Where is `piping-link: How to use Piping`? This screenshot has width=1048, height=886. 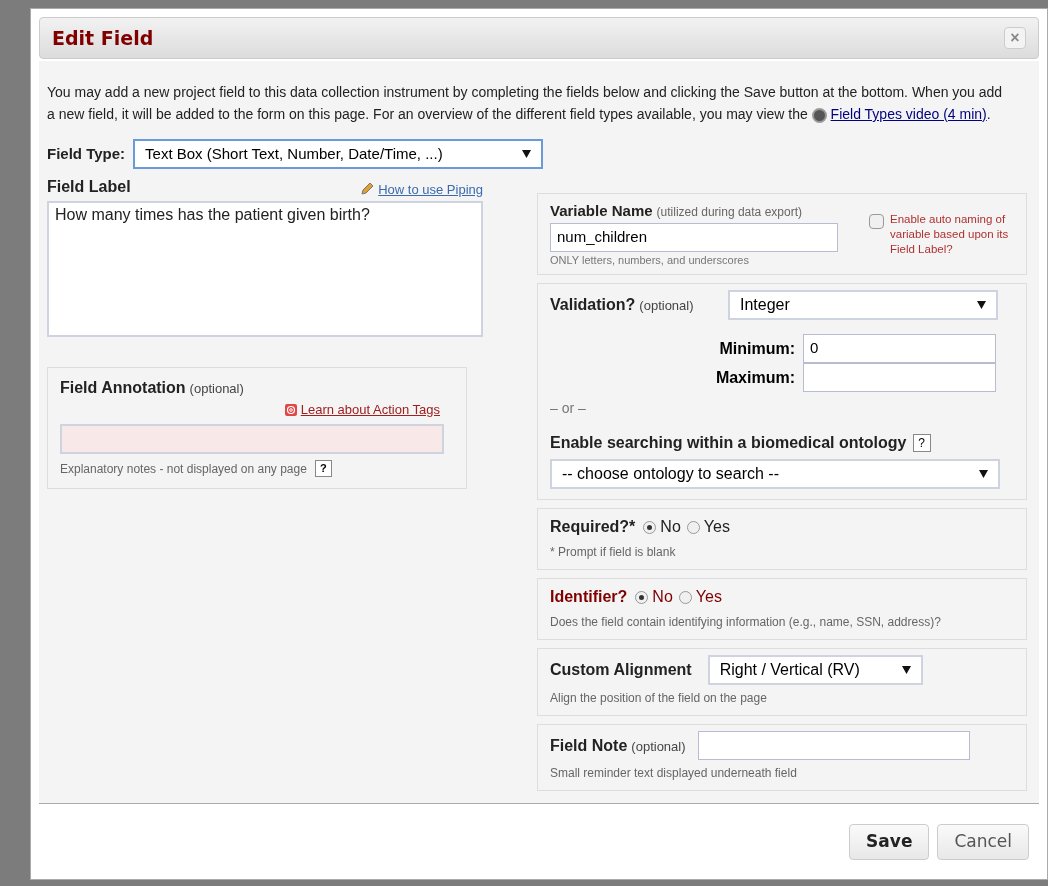 piping-link: How to use Piping is located at coordinates (430, 189).